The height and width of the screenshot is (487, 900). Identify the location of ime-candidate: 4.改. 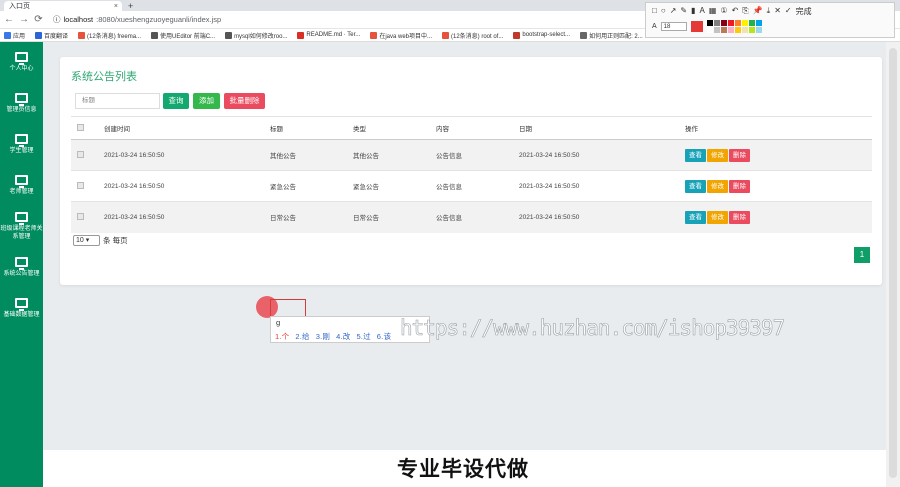
(343, 336).